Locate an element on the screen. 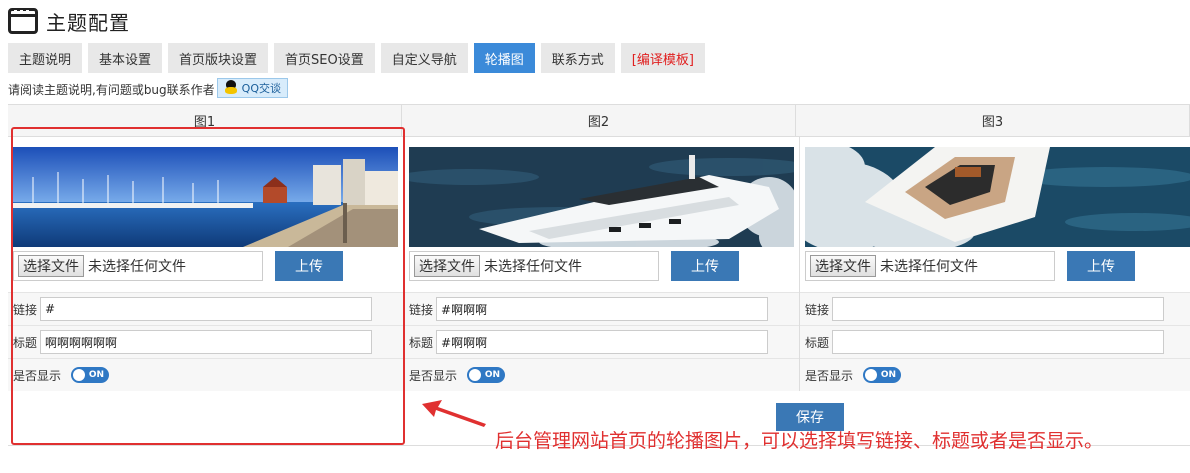 The image size is (1190, 473). slide-1-image is located at coordinates (205, 197).